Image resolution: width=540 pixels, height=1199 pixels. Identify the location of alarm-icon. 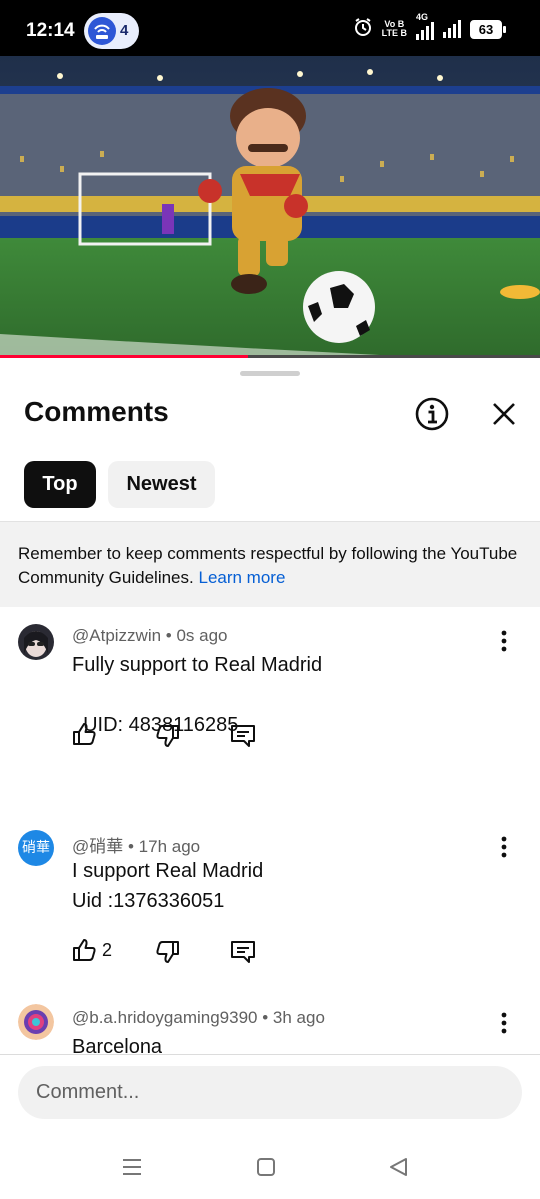
(363, 29).